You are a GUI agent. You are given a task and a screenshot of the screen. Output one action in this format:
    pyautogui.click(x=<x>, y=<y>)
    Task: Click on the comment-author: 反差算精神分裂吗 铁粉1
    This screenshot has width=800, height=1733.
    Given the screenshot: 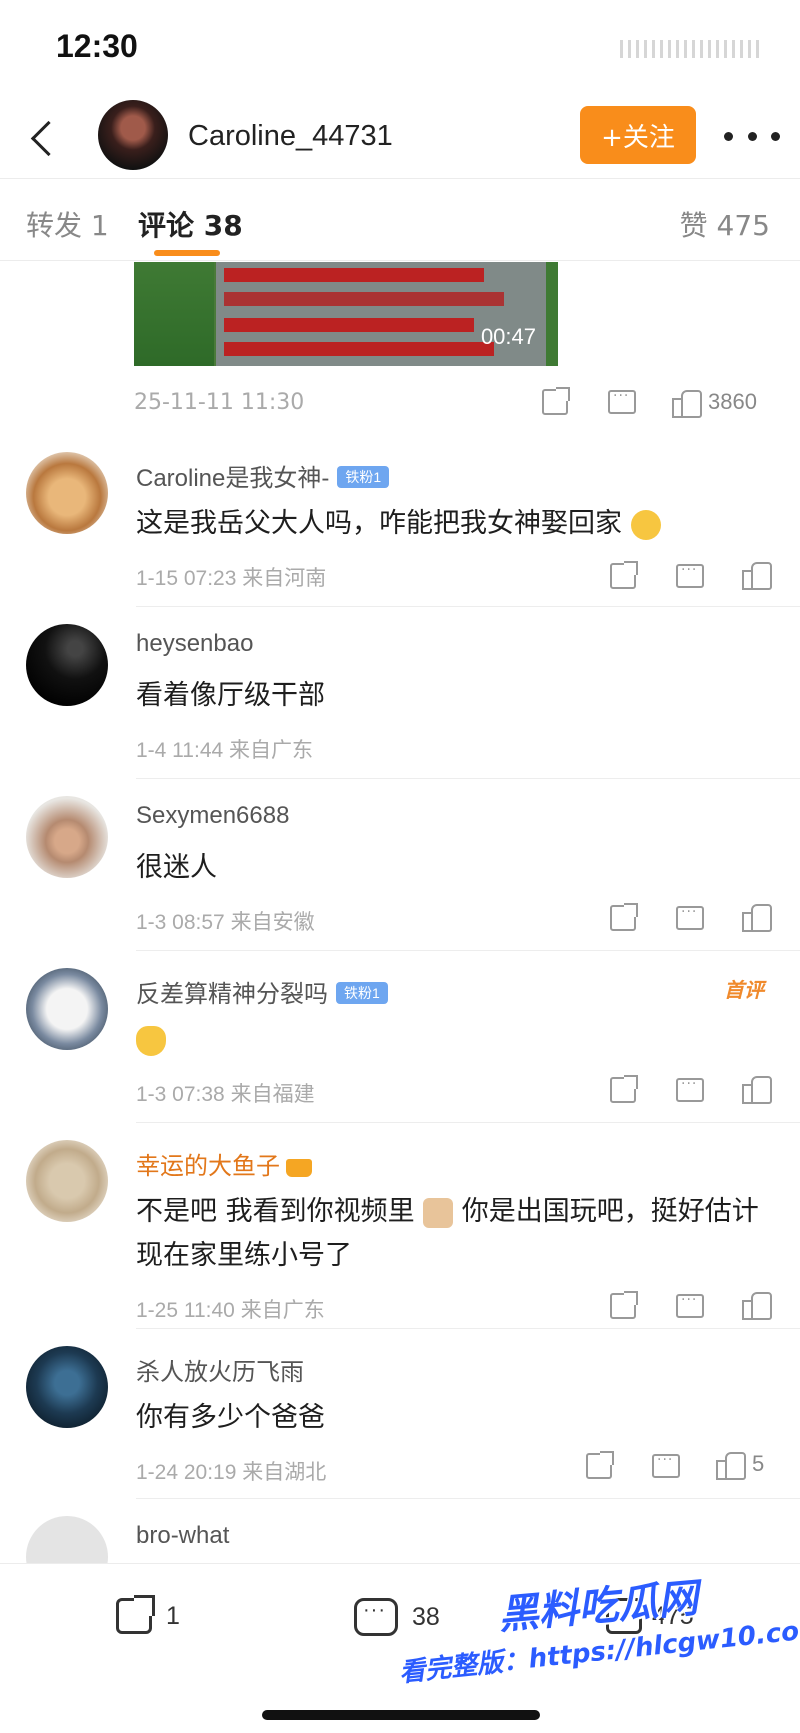 What is the action you would take?
    pyautogui.click(x=262, y=991)
    